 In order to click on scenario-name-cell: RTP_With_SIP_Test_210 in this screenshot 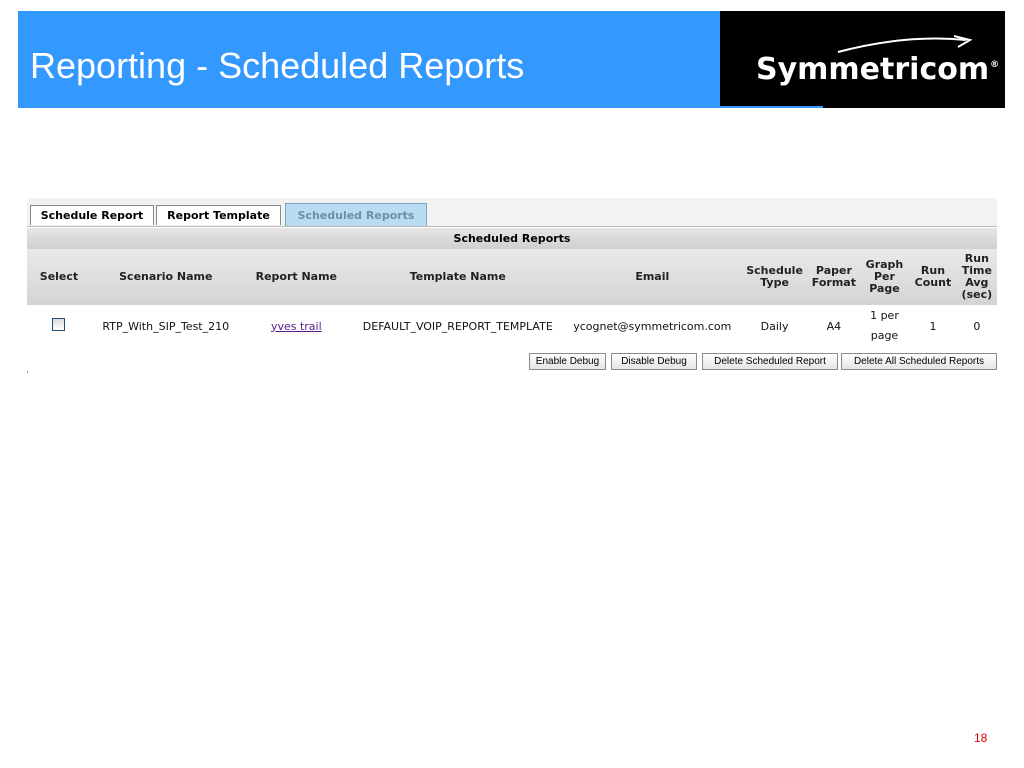, I will do `click(166, 326)`.